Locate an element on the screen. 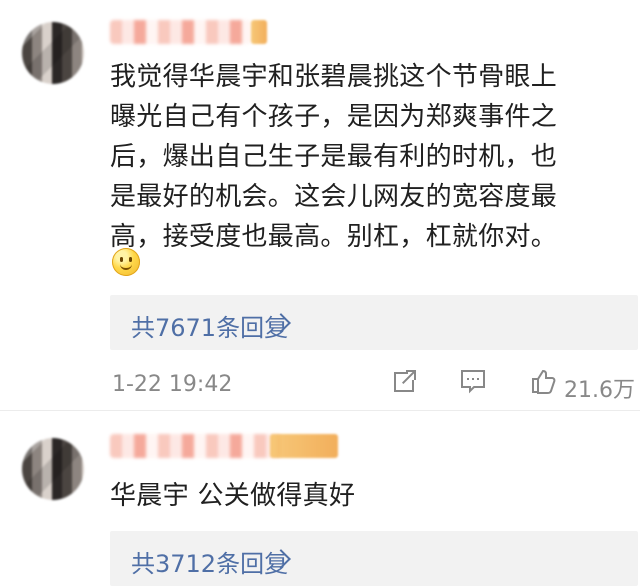 This screenshot has height=588, width=640. comment-icon is located at coordinates (473, 382).